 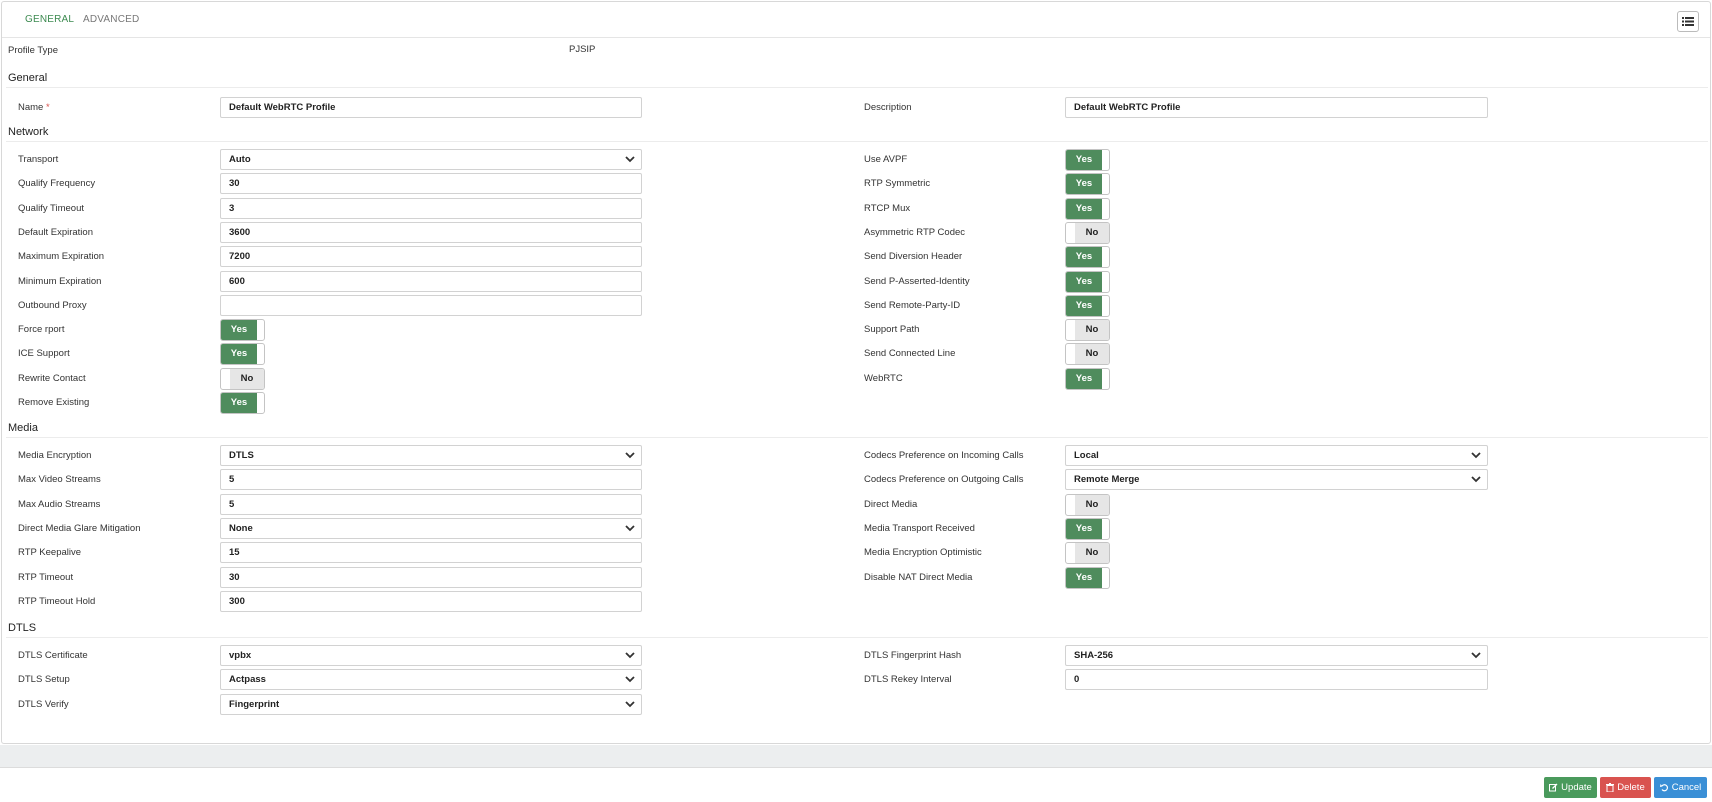 I want to click on description-input: Default WebRTC Profile, so click(x=1276, y=107).